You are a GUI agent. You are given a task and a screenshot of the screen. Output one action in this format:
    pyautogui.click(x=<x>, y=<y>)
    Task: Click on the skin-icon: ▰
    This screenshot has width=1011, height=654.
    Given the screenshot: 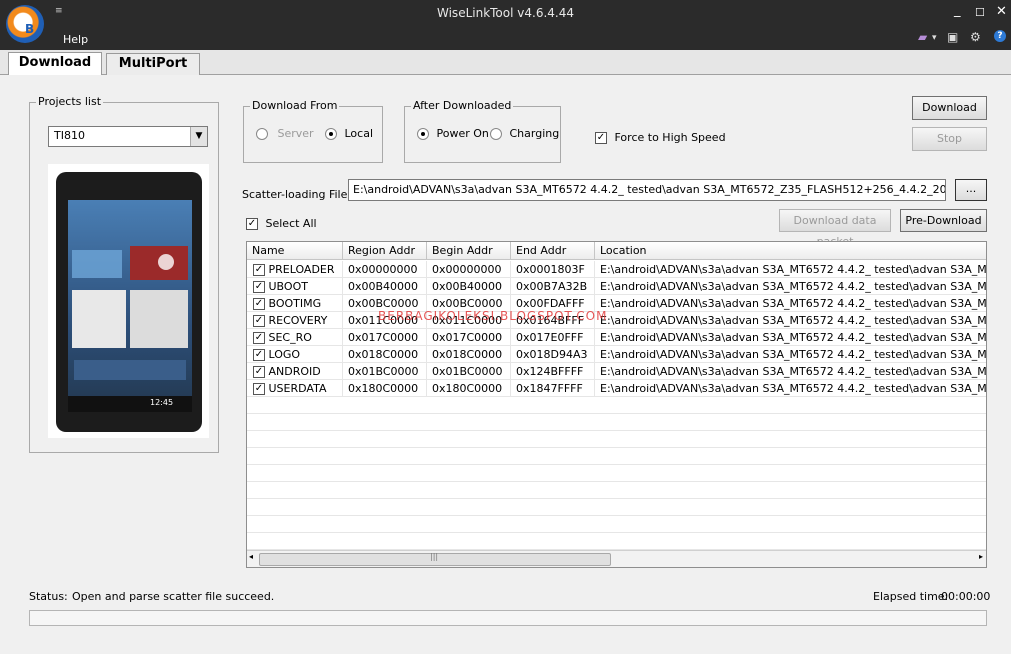 What is the action you would take?
    pyautogui.click(x=922, y=37)
    